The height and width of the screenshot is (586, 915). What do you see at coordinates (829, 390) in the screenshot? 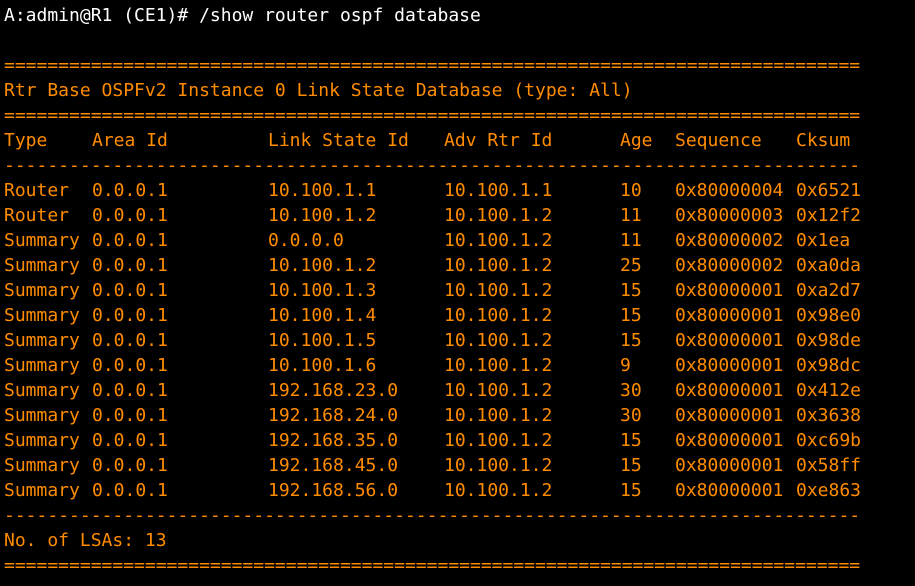
I see `cell-cksum: 0x412e` at bounding box center [829, 390].